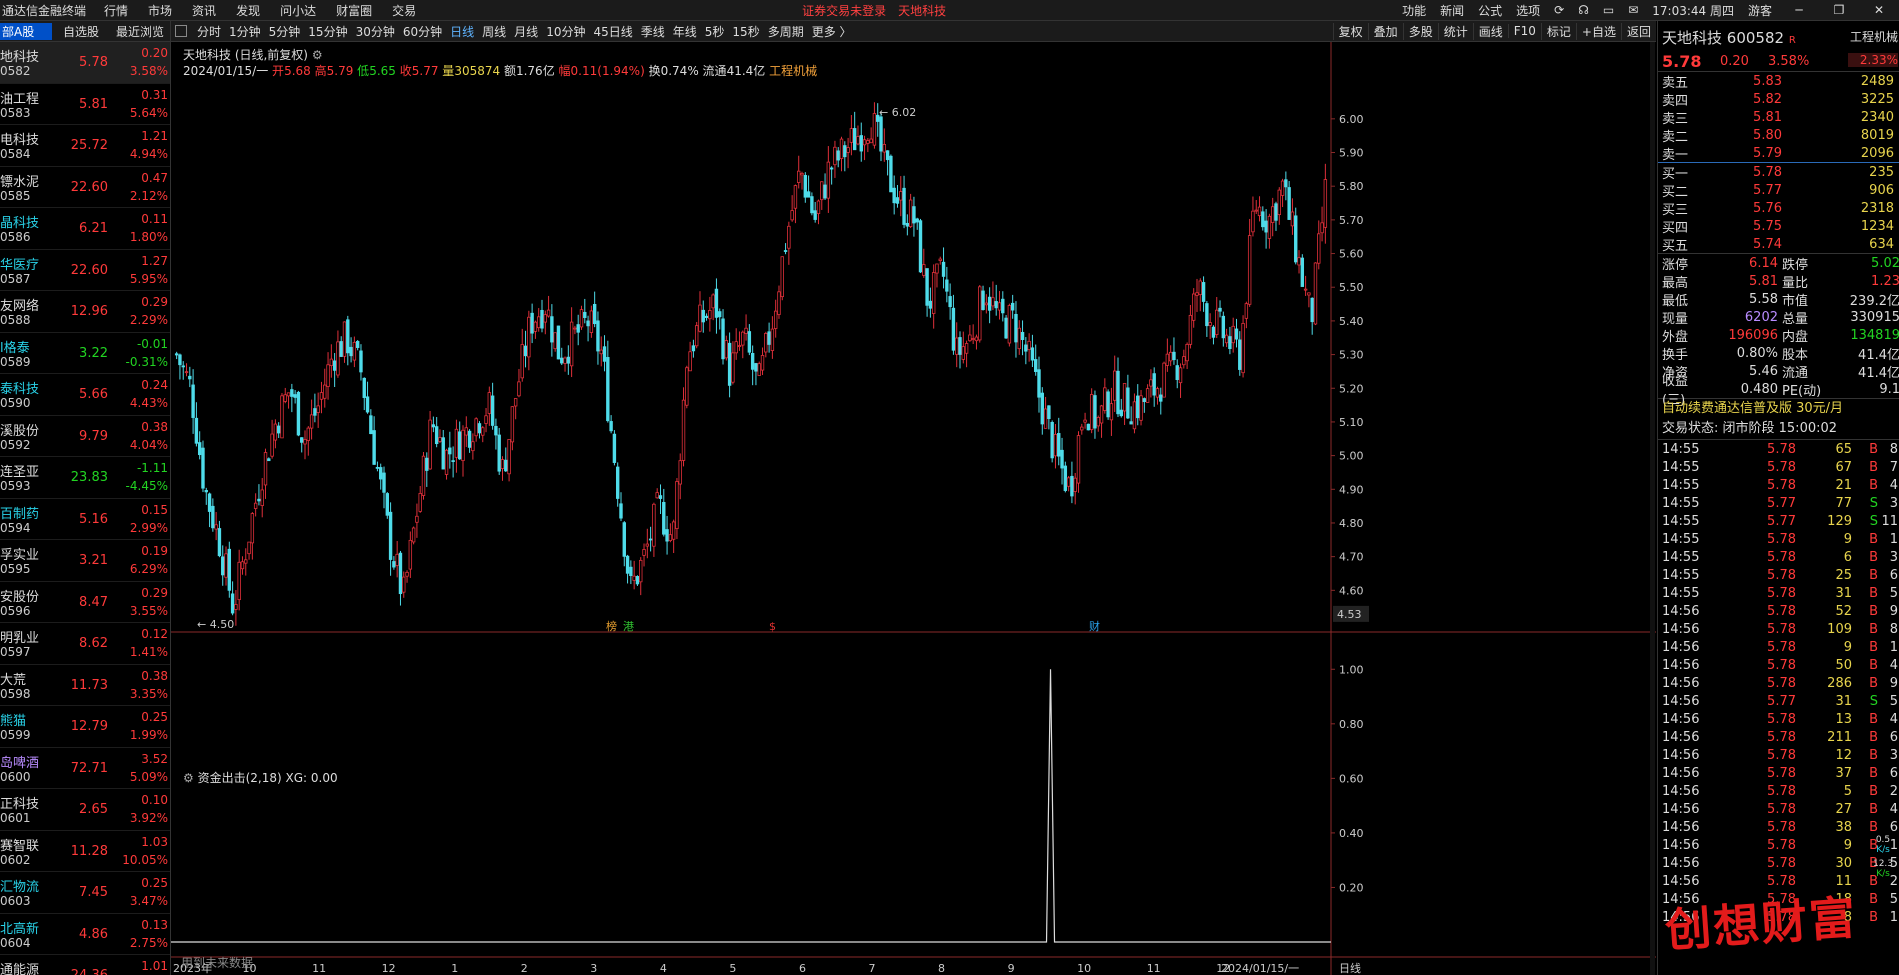  What do you see at coordinates (1528, 10) in the screenshot?
I see `menu-options: 选项` at bounding box center [1528, 10].